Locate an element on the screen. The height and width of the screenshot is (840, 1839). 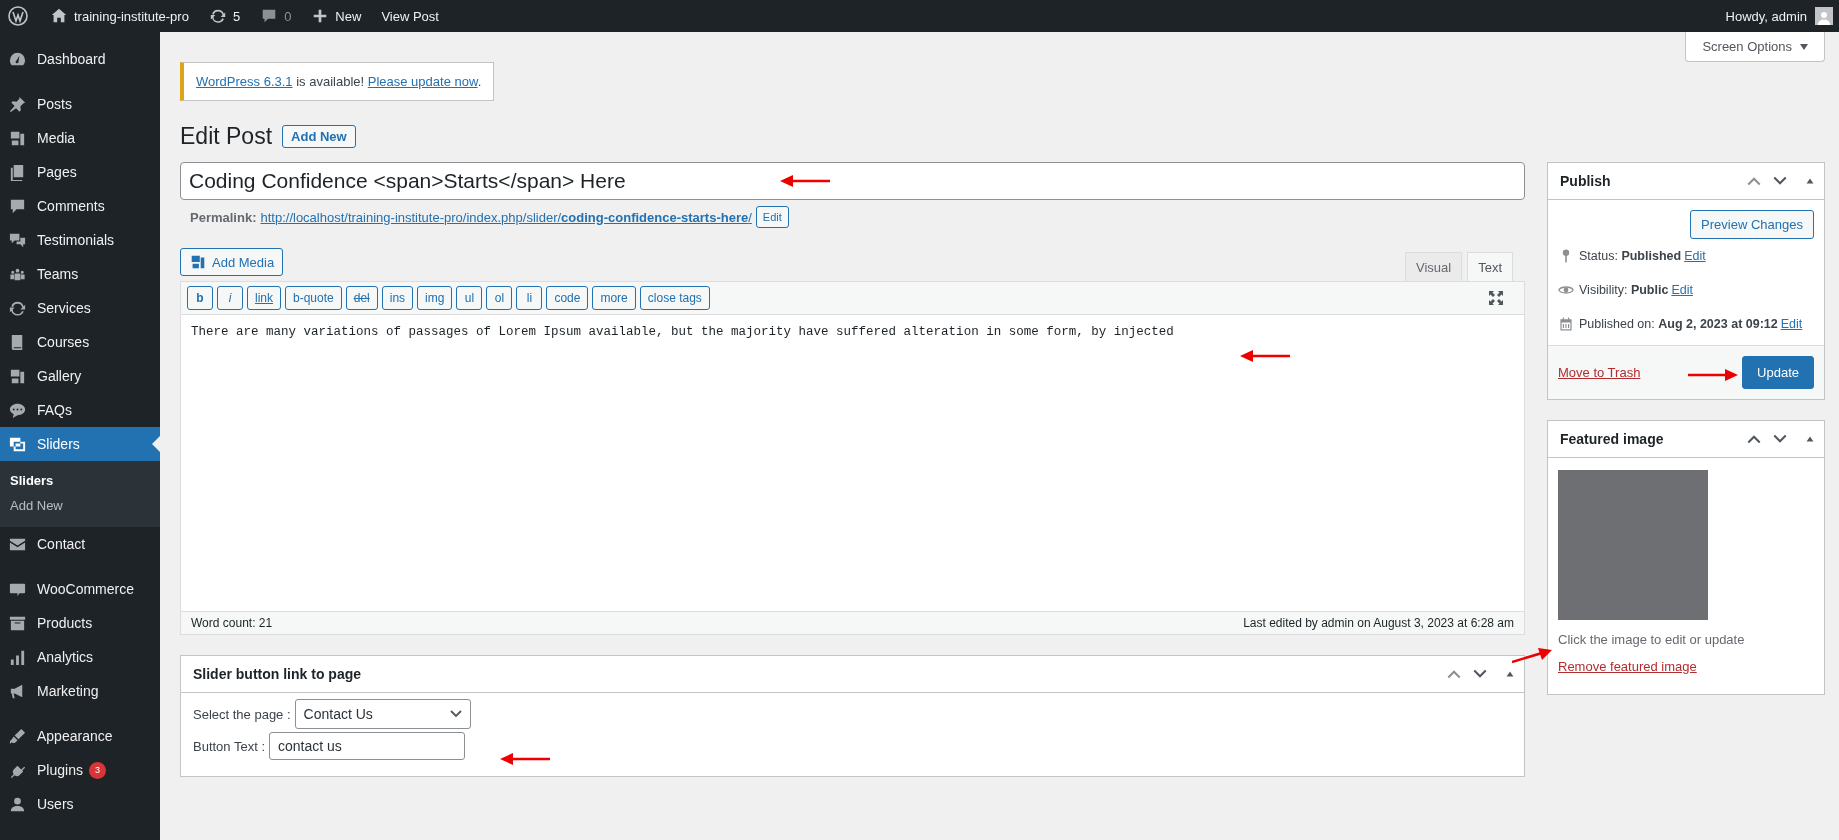
menu-item: Courses is located at coordinates (80, 342).